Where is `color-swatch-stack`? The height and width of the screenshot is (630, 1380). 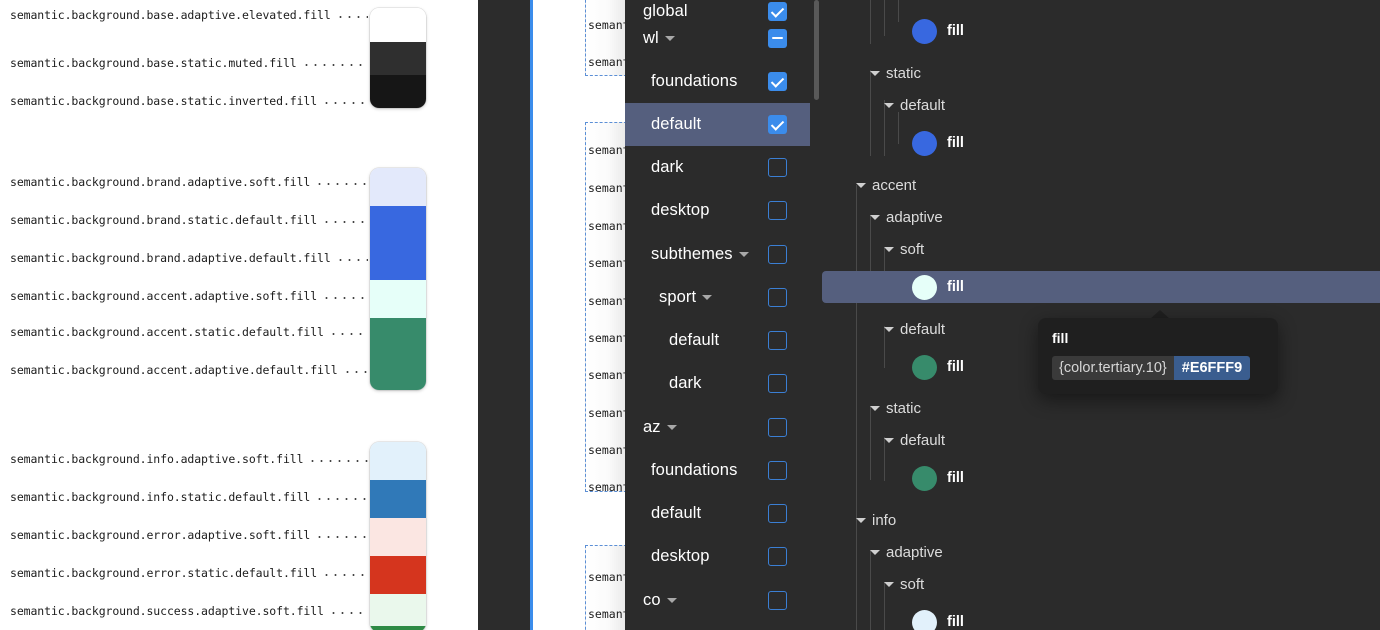 color-swatch-stack is located at coordinates (398, 279).